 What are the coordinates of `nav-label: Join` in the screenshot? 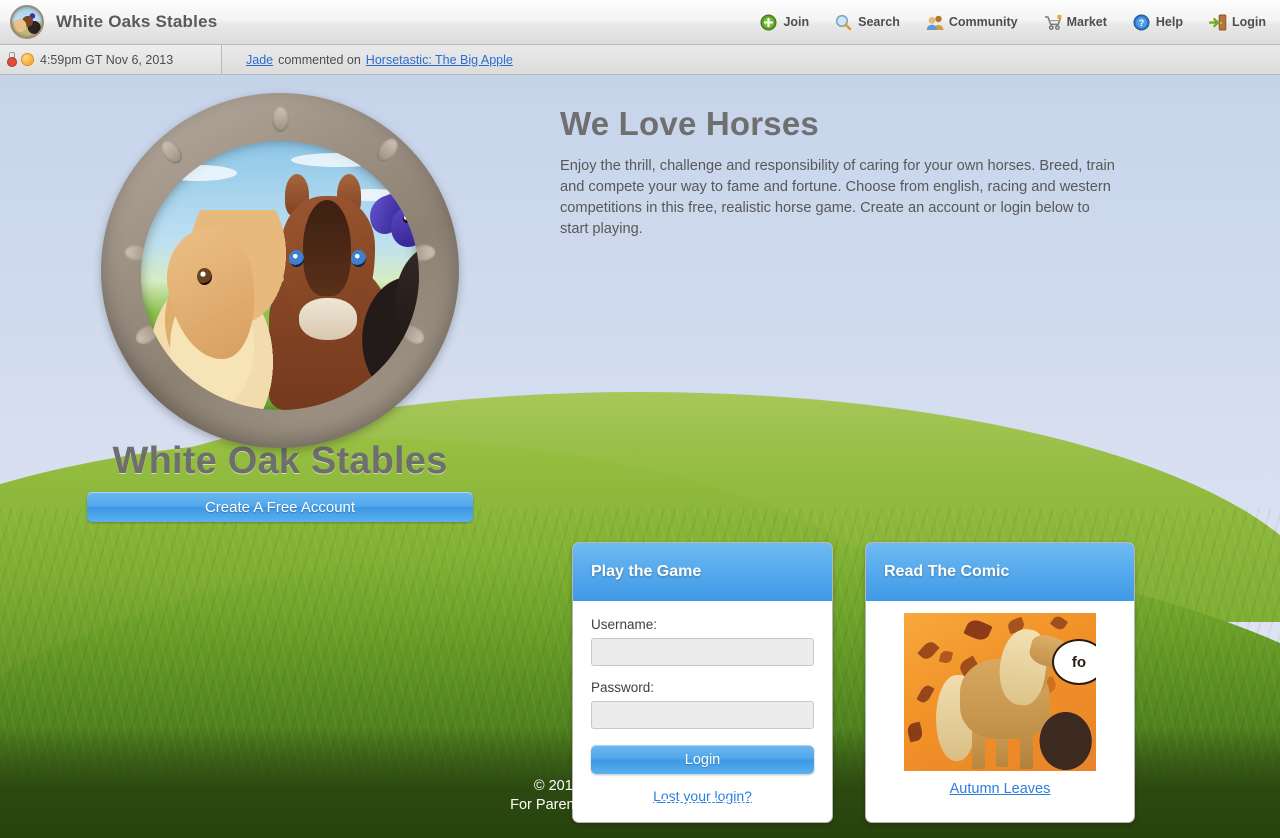 It's located at (796, 22).